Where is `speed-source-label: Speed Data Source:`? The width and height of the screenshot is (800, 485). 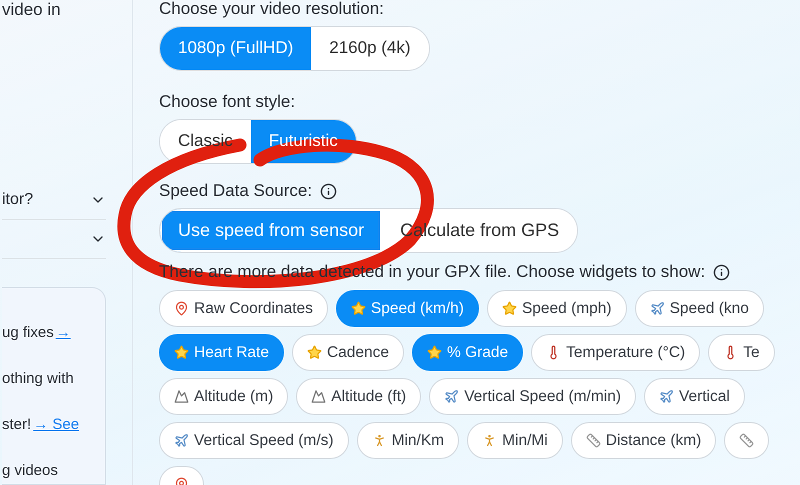
speed-source-label: Speed Data Source: is located at coordinates (235, 191).